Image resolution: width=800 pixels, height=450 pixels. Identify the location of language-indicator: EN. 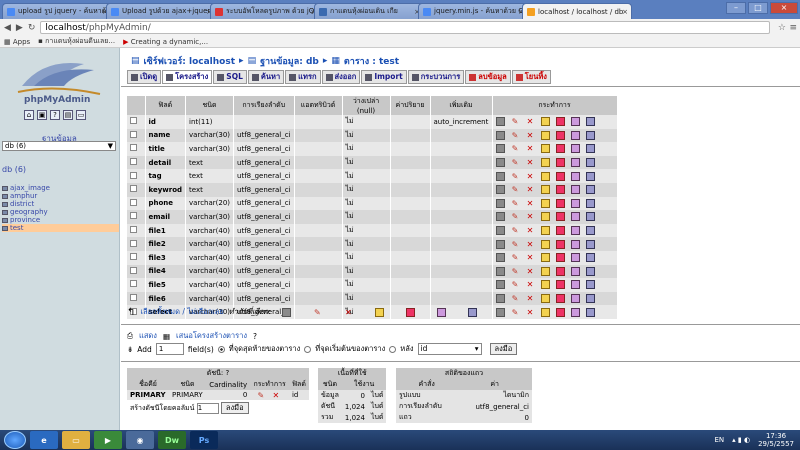
(719, 440).